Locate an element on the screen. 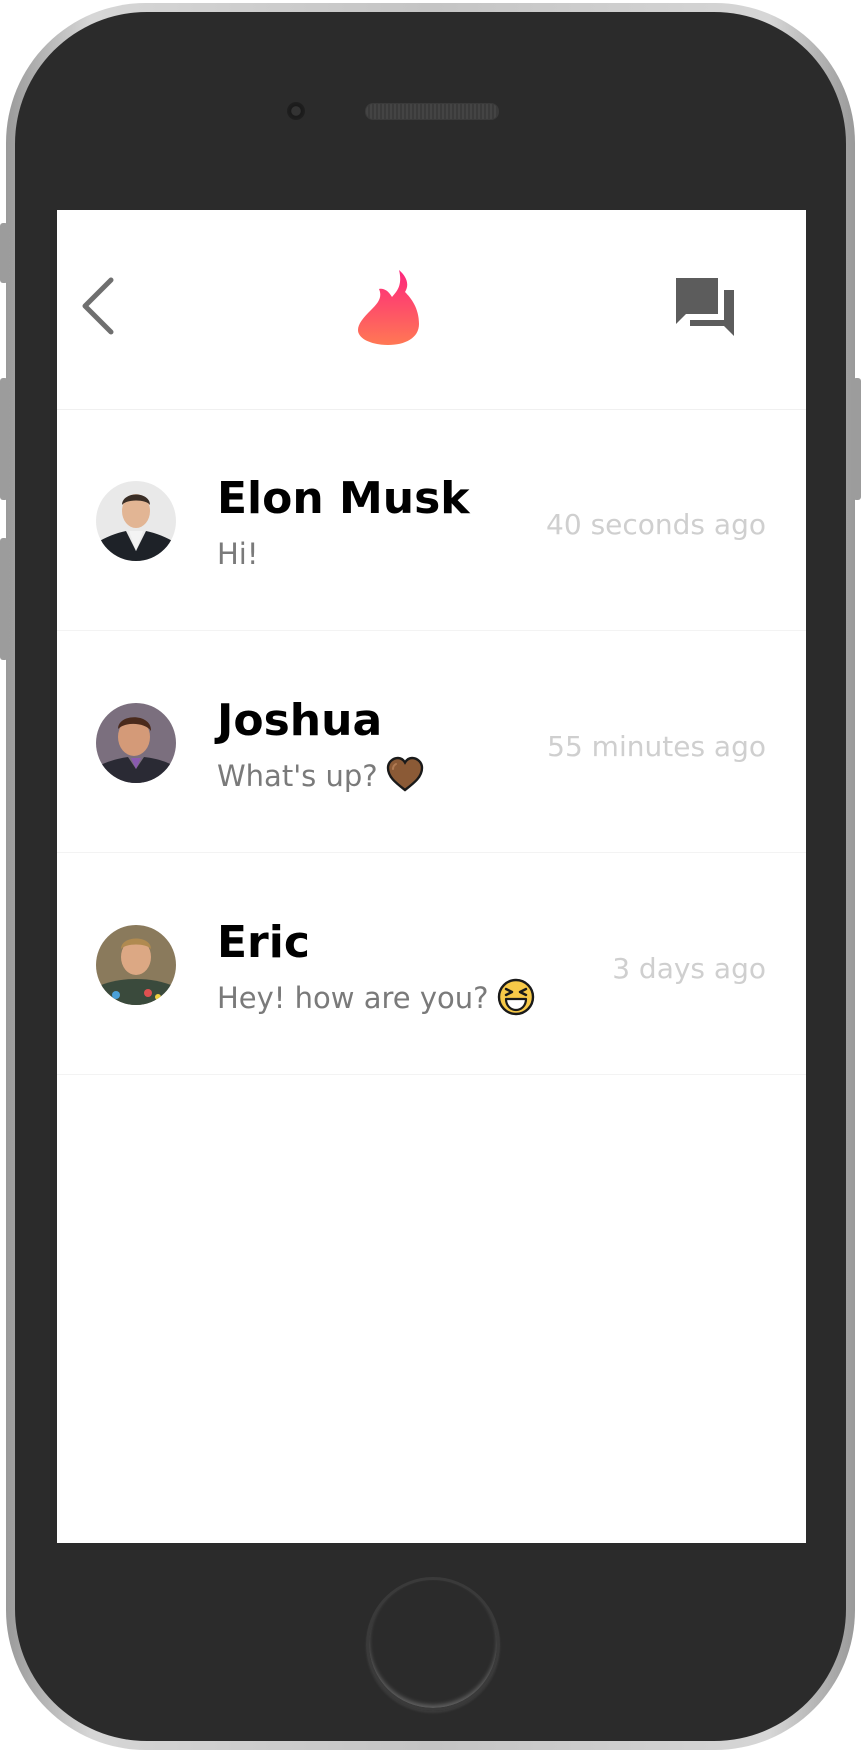  timestamp: 40 seconds ago is located at coordinates (656, 524).